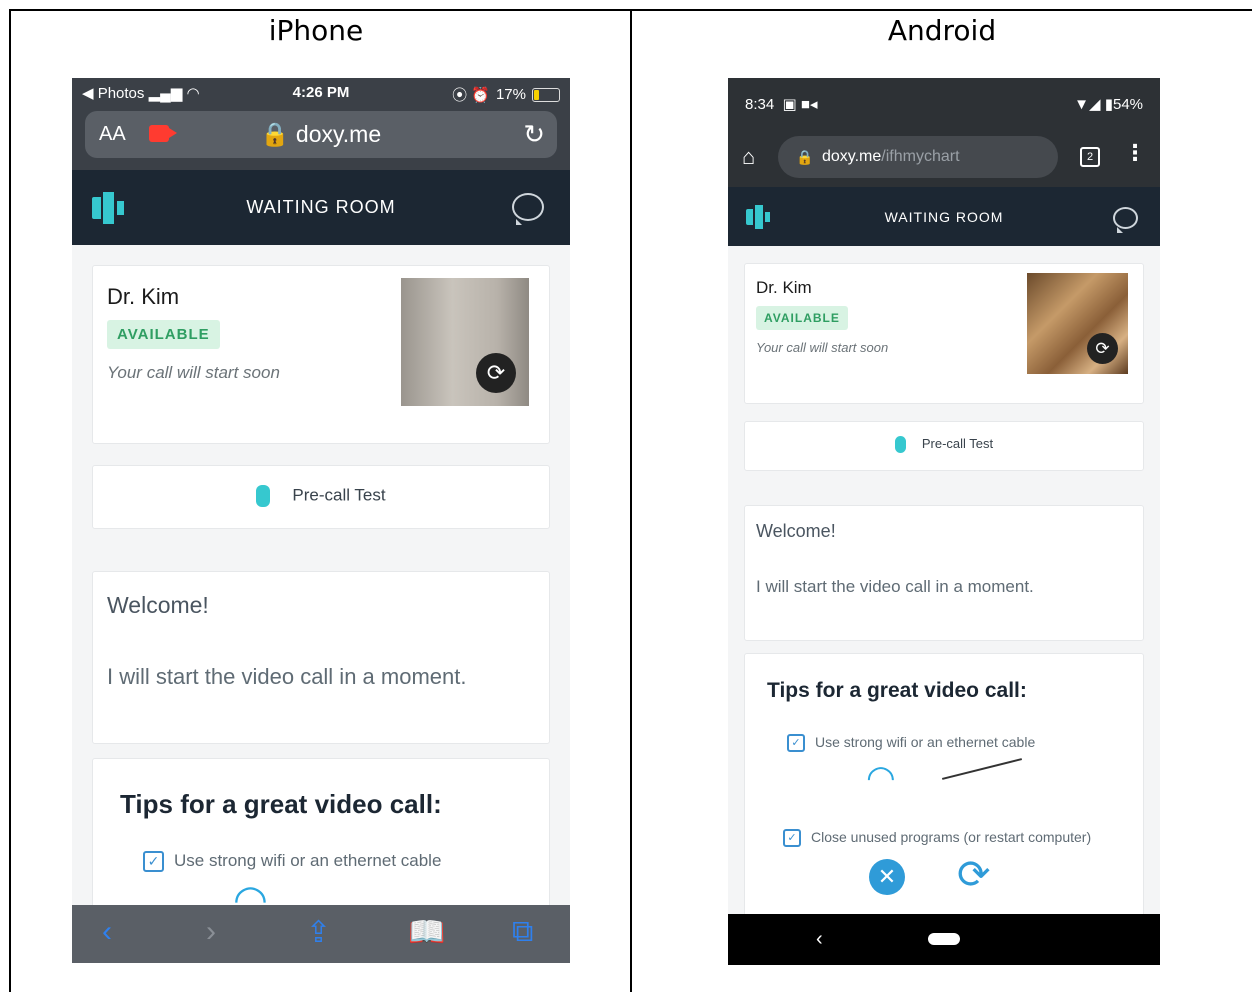  Describe the element at coordinates (911, 743) in the screenshot. I see `tip-item-wifi: ✓ Use strong wifi or an ethernet cable` at that location.